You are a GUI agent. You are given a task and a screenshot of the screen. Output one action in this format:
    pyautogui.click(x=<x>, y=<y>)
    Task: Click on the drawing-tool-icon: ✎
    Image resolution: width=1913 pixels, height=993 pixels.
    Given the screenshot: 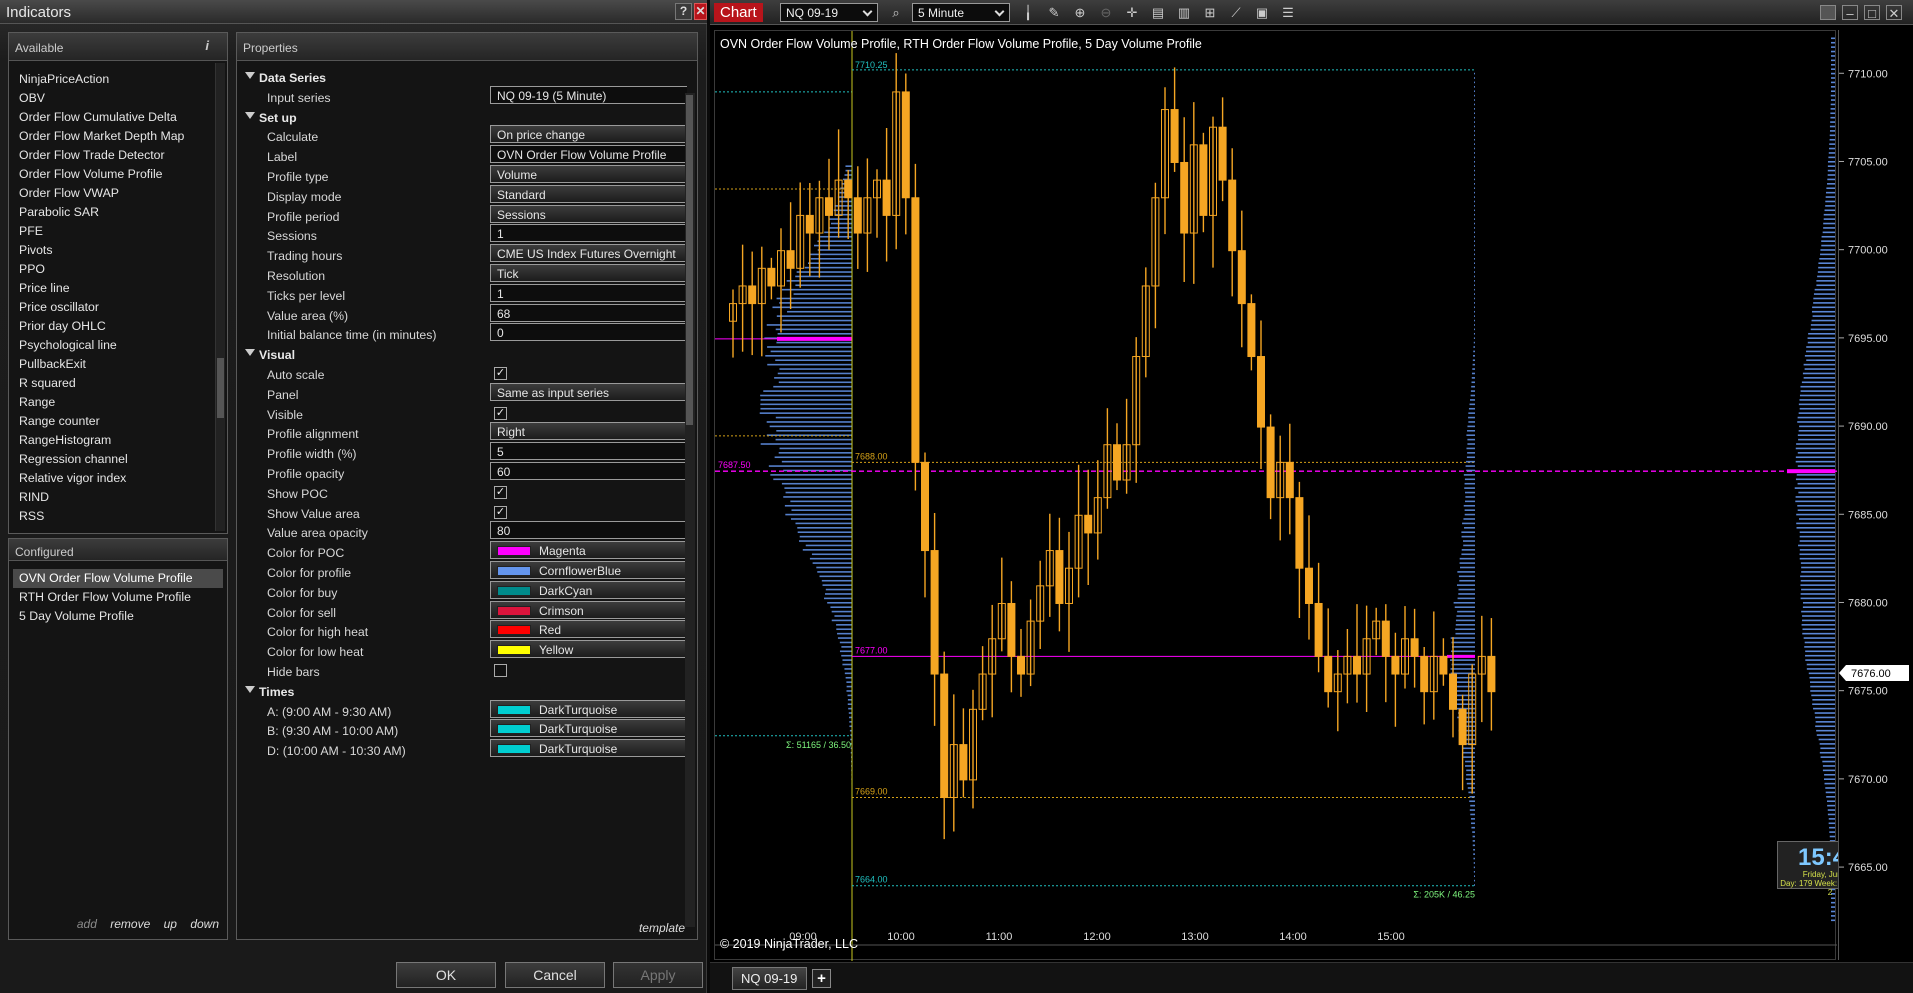 What is the action you would take?
    pyautogui.click(x=1054, y=12)
    